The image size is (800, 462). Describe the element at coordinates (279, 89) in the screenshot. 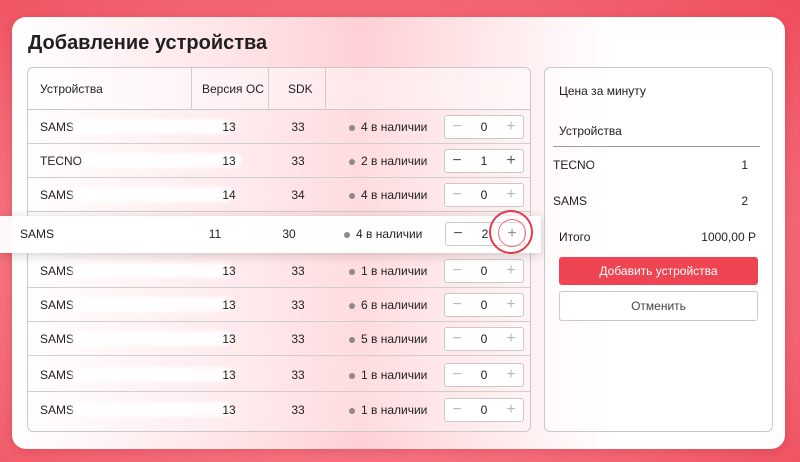

I see `table-header: Устройства Версия ОС SDK` at that location.